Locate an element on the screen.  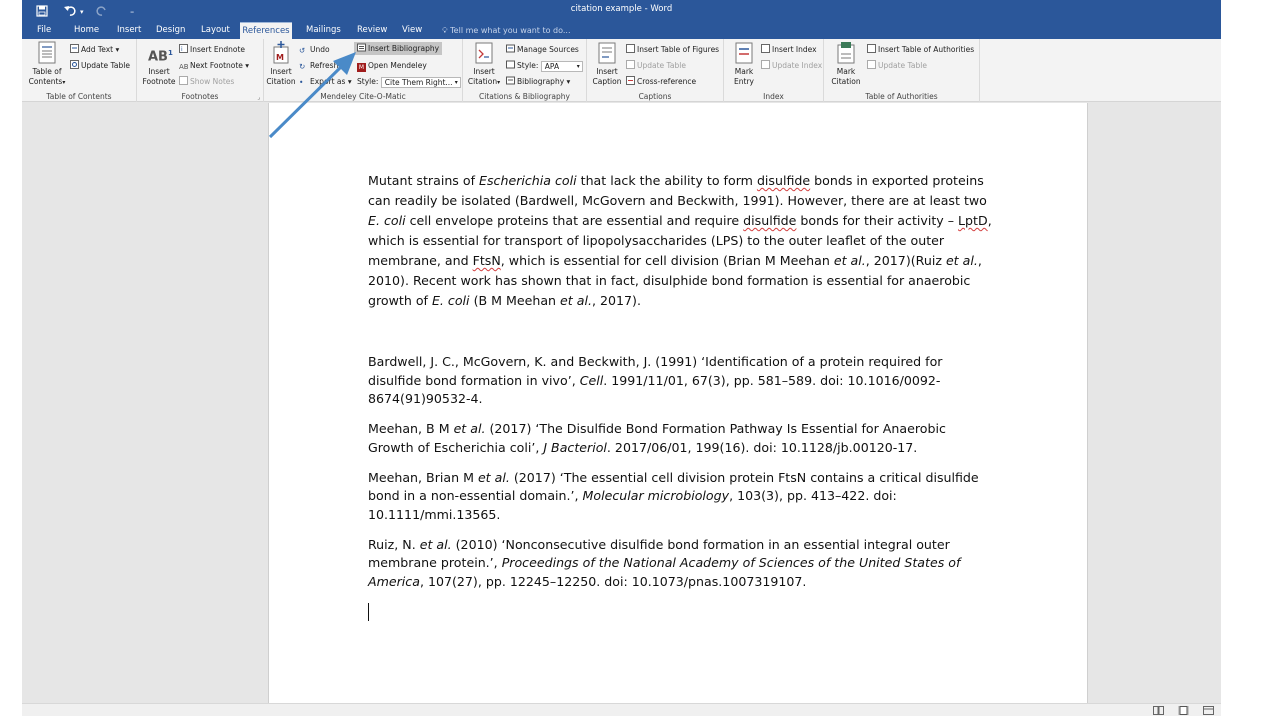
footnote-icon: AB1 is located at coordinates (160, 57).